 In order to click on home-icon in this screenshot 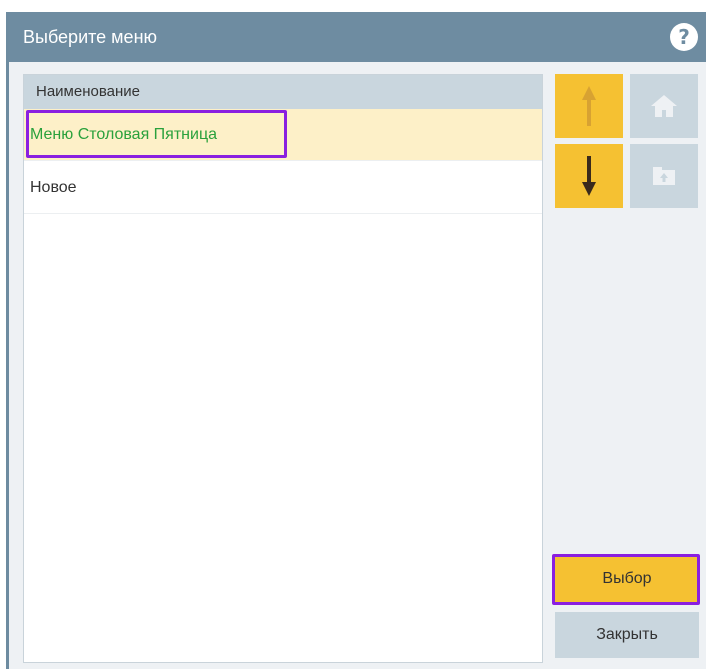, I will do `click(664, 106)`.